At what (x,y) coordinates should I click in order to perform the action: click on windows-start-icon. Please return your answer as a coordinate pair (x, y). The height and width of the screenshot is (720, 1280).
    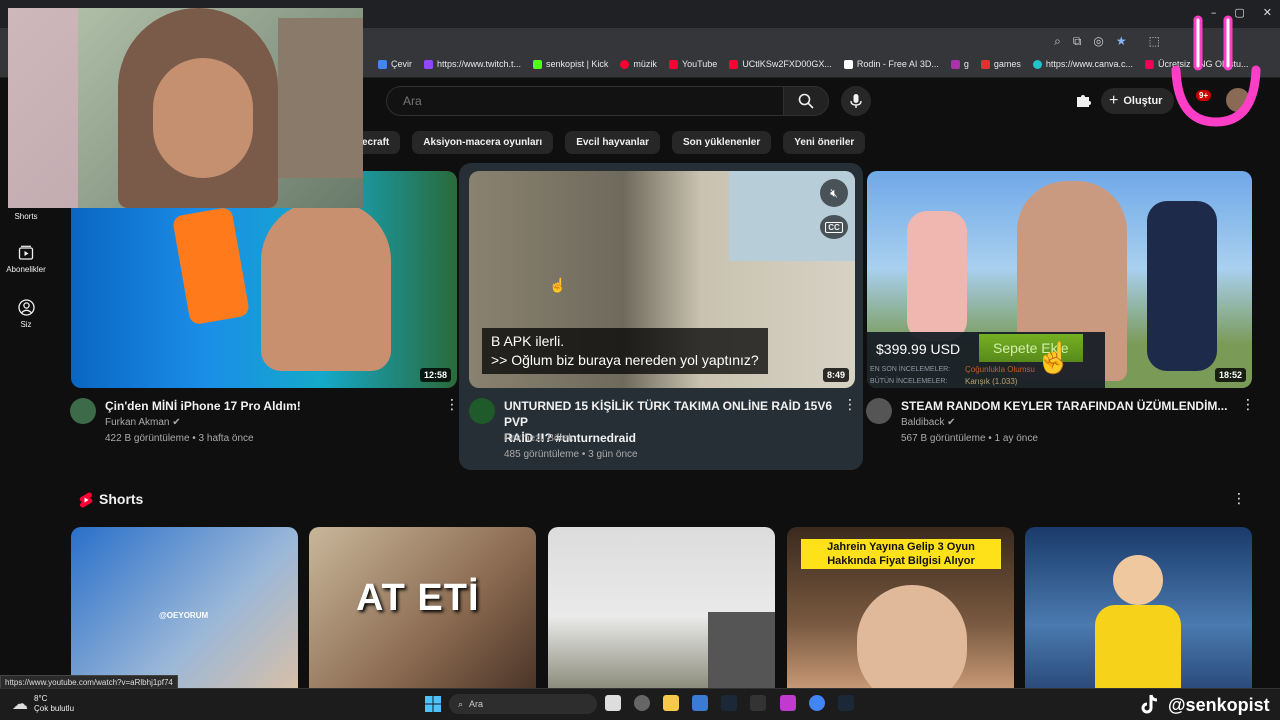
    Looking at the image, I should click on (433, 704).